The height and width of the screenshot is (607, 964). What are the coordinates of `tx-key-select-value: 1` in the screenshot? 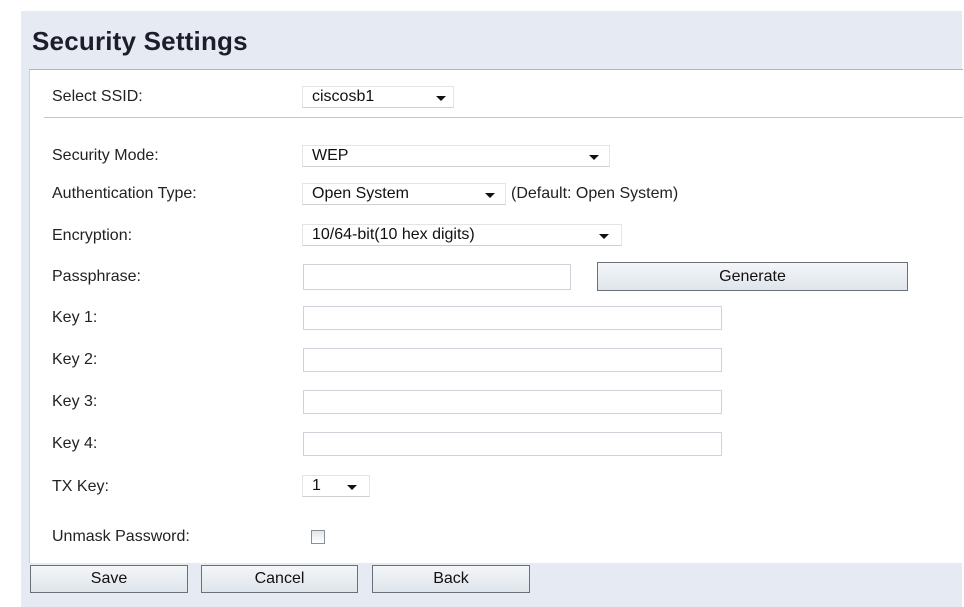 It's located at (316, 485).